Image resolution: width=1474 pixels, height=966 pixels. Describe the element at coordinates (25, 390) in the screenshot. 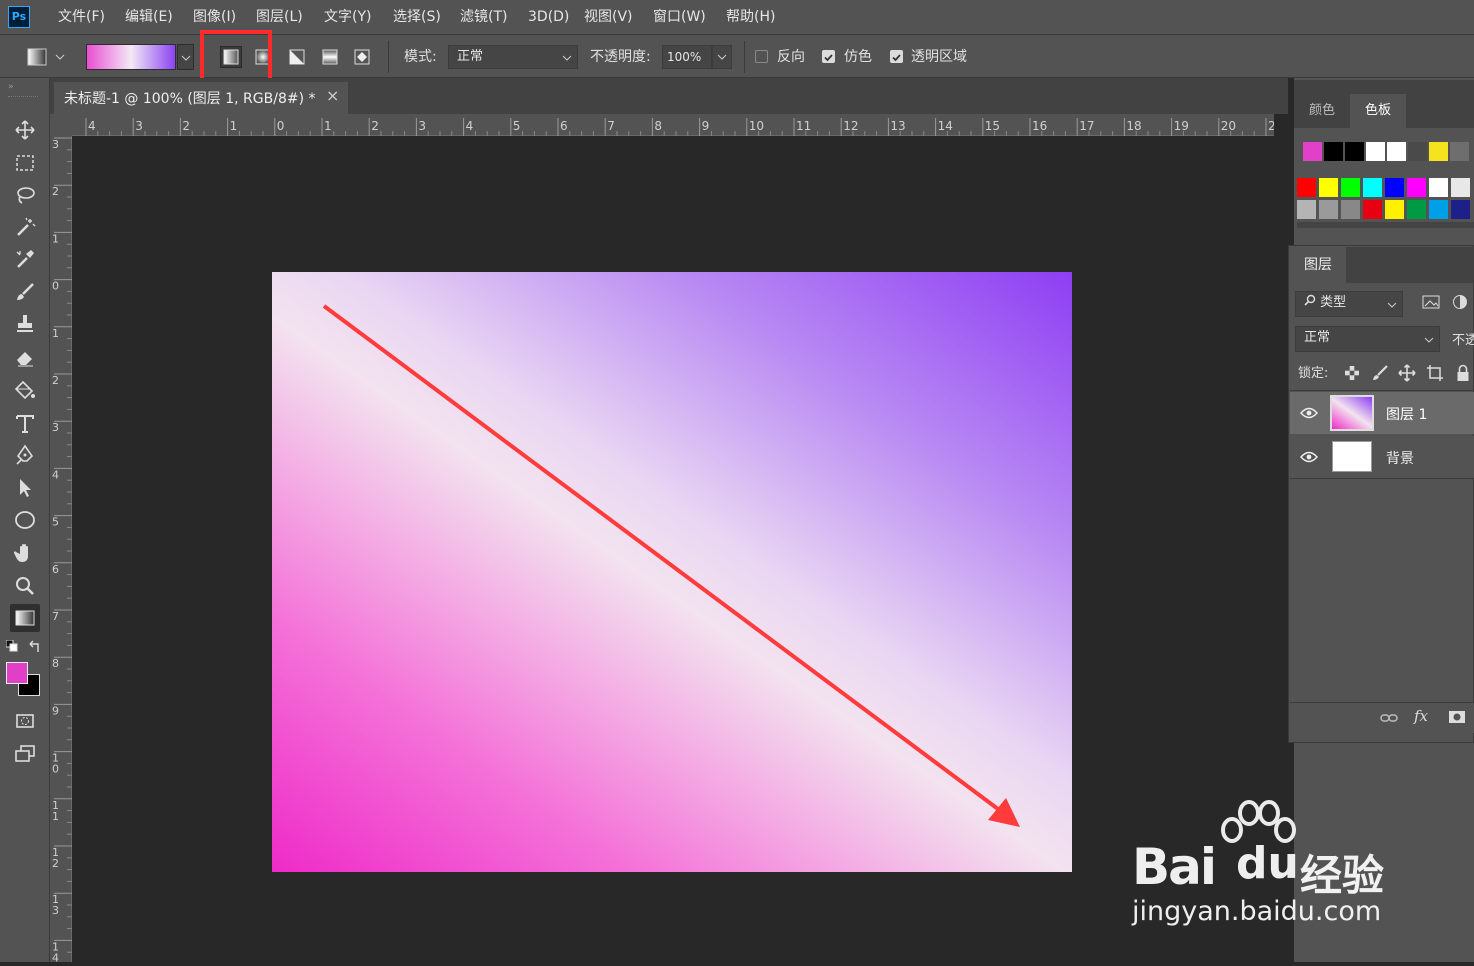

I see `paint-bucket-tool` at that location.